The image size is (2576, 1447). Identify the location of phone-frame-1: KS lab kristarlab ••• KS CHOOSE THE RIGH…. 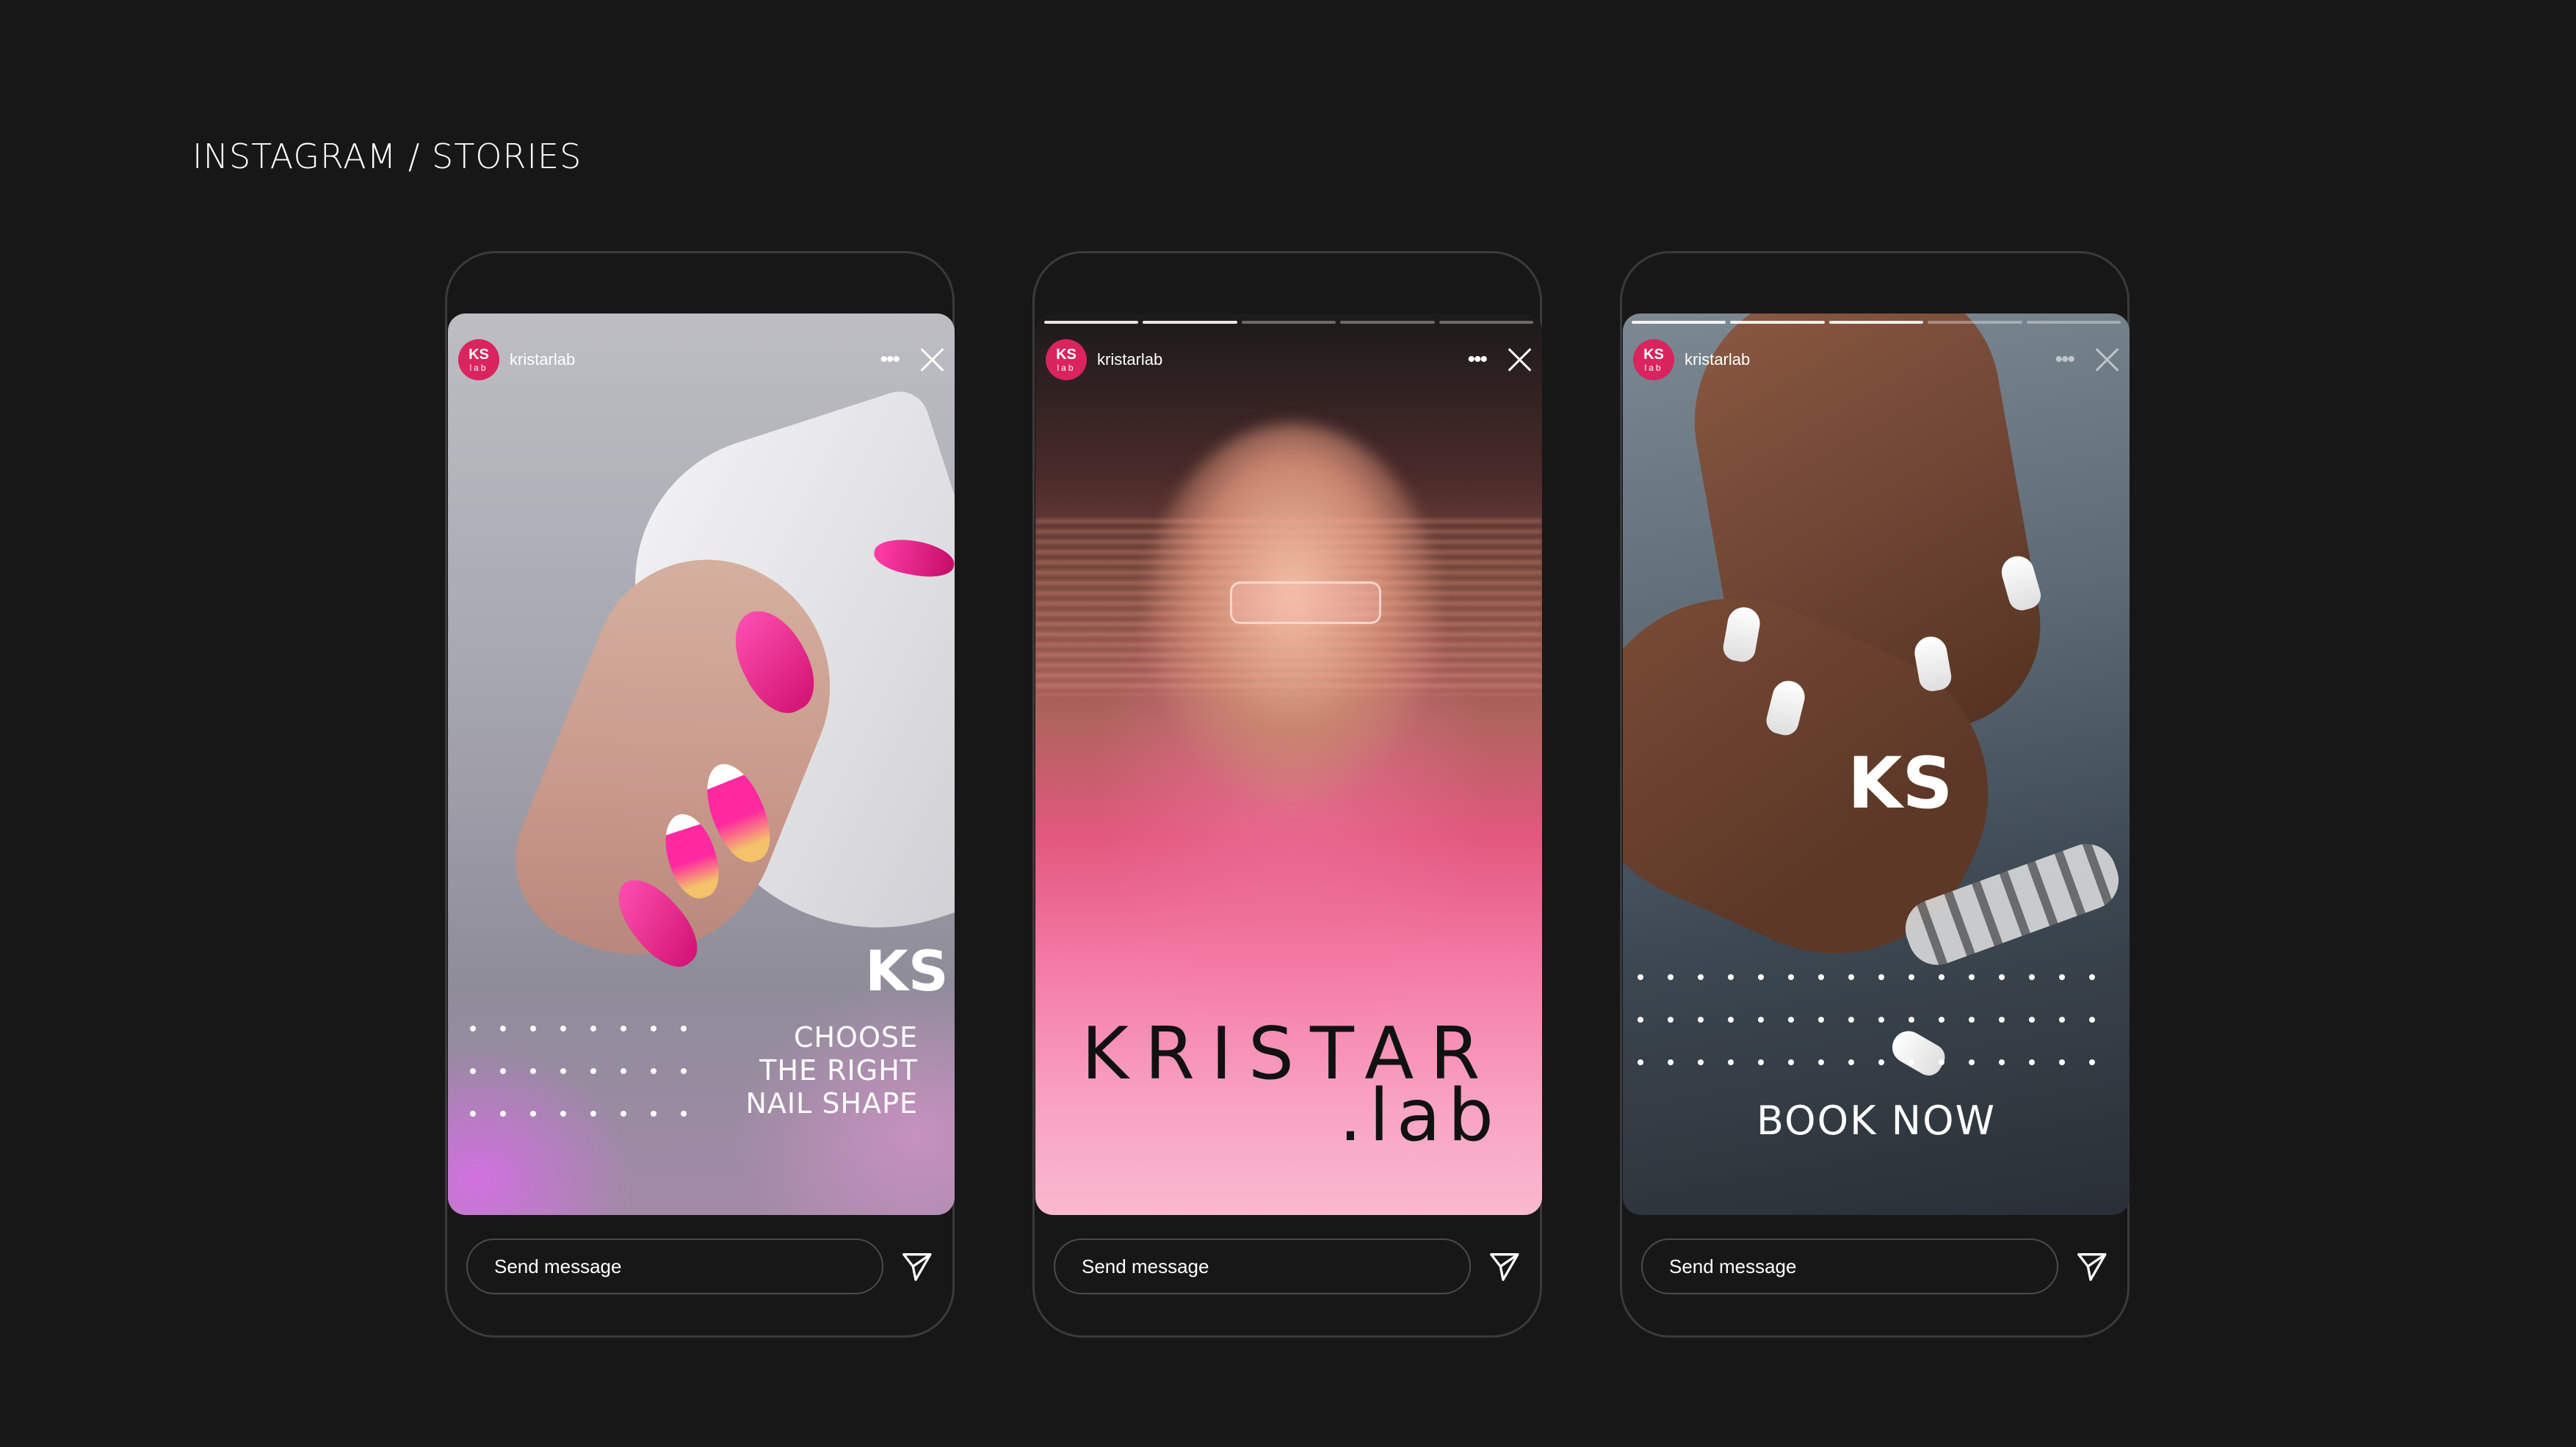
(700, 794).